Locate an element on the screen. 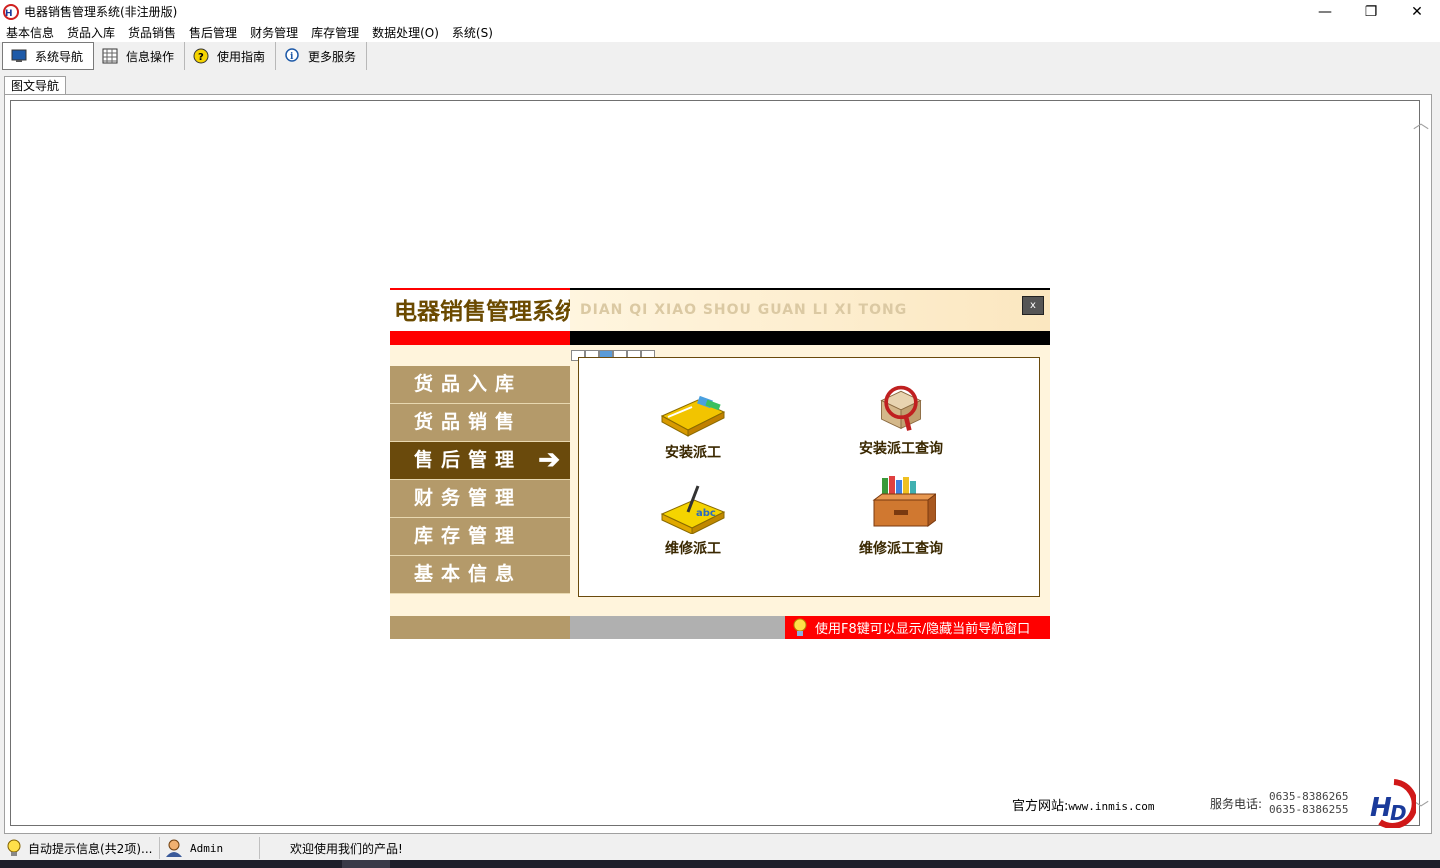 This screenshot has width=1440, height=868. app-logo-icon: H is located at coordinates (11, 11).